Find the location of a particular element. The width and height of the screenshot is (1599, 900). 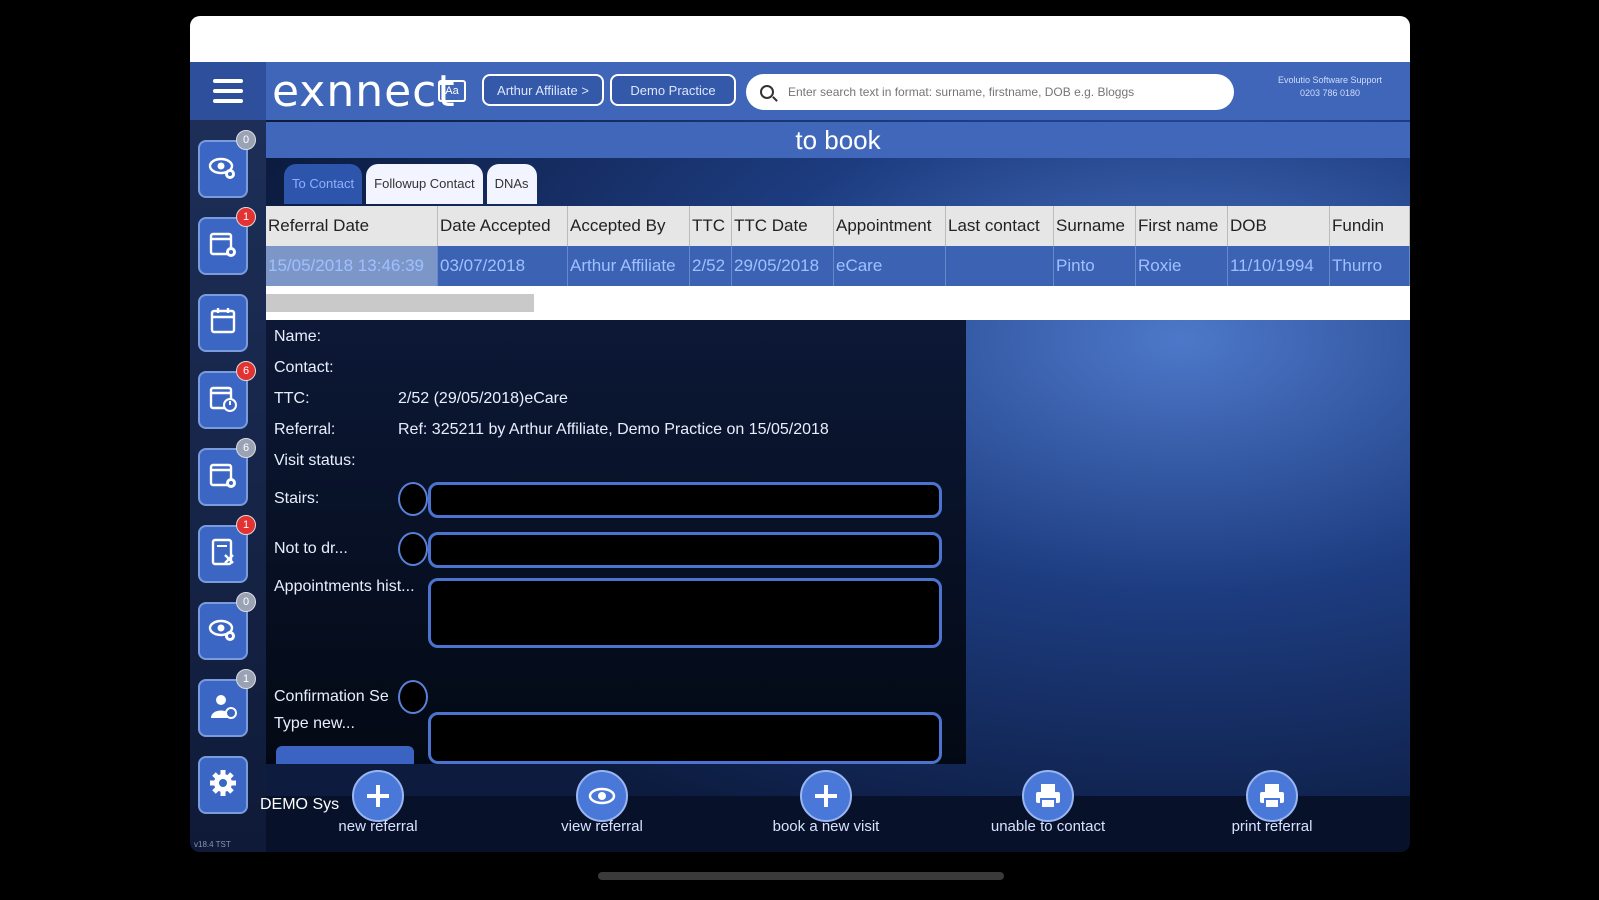

column-header: Accepted By is located at coordinates (629, 226).